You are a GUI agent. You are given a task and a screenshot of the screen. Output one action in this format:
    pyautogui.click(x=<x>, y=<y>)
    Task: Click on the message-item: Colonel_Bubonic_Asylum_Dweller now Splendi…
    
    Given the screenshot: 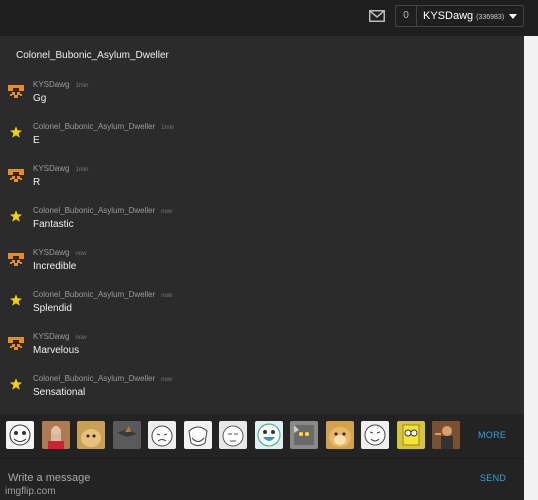 What is the action you would take?
    pyautogui.click(x=257, y=308)
    